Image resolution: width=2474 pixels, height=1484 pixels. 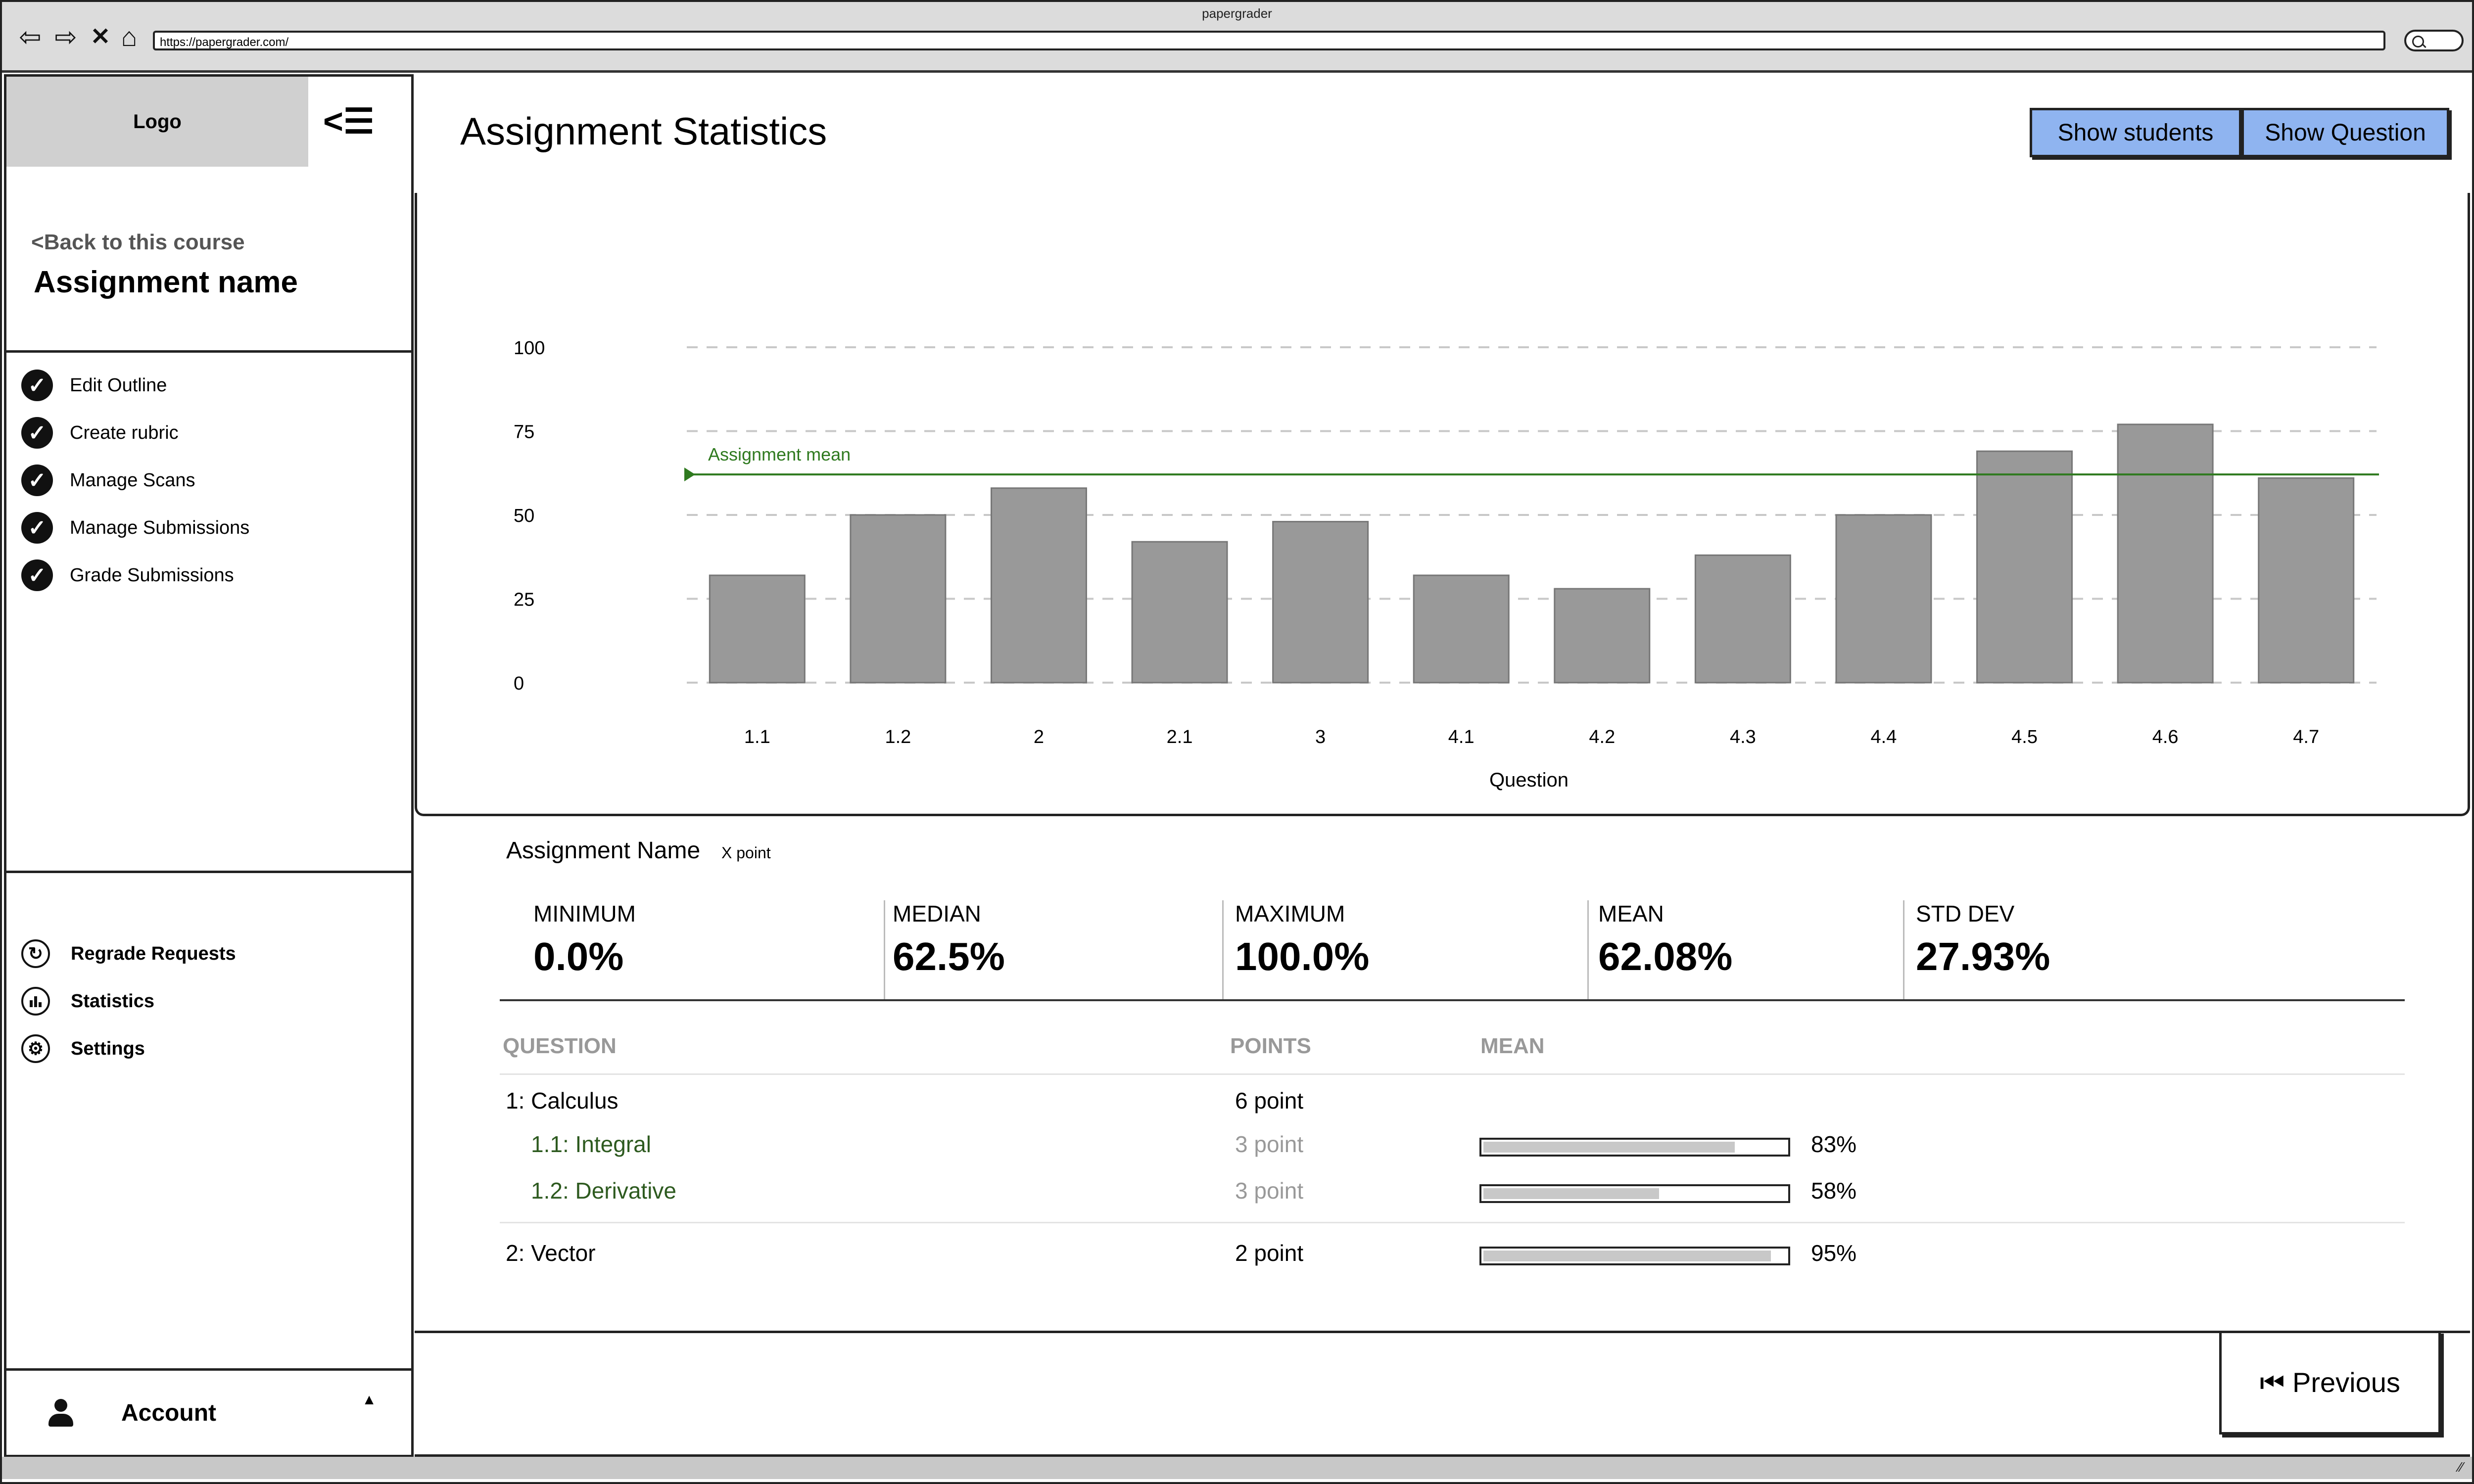 I want to click on stop-icon: ✕, so click(x=101, y=37).